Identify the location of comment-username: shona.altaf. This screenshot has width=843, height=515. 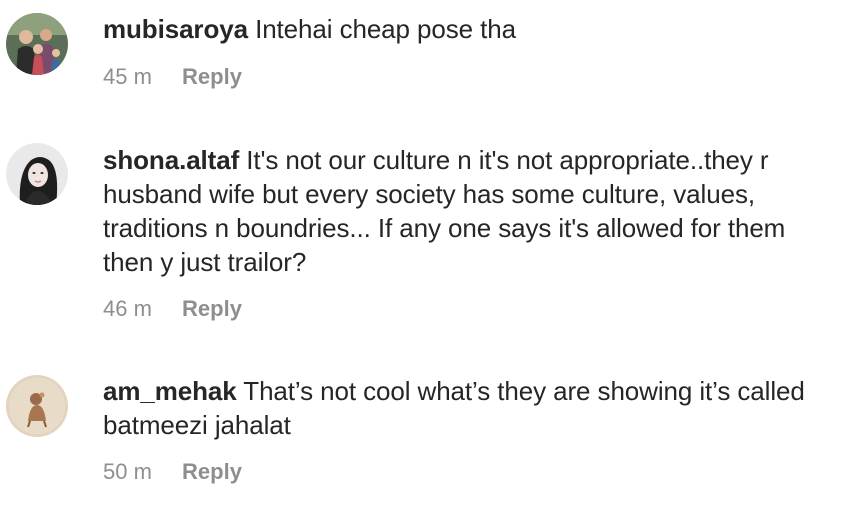
(171, 160).